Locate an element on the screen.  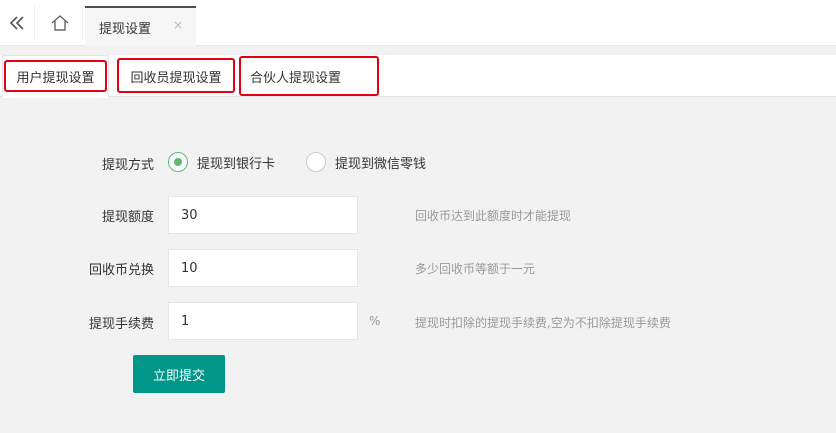
radio-label: 提现到银行卡 is located at coordinates (236, 164).